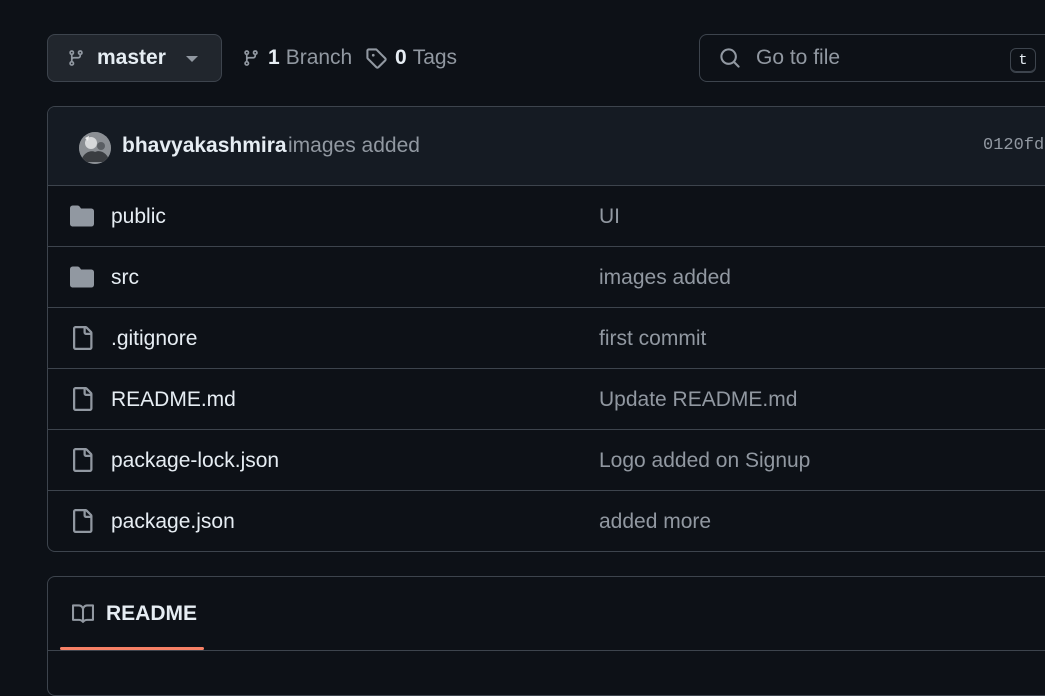 The height and width of the screenshot is (696, 1045). I want to click on file-commit-message-link: Update README.md, so click(698, 400).